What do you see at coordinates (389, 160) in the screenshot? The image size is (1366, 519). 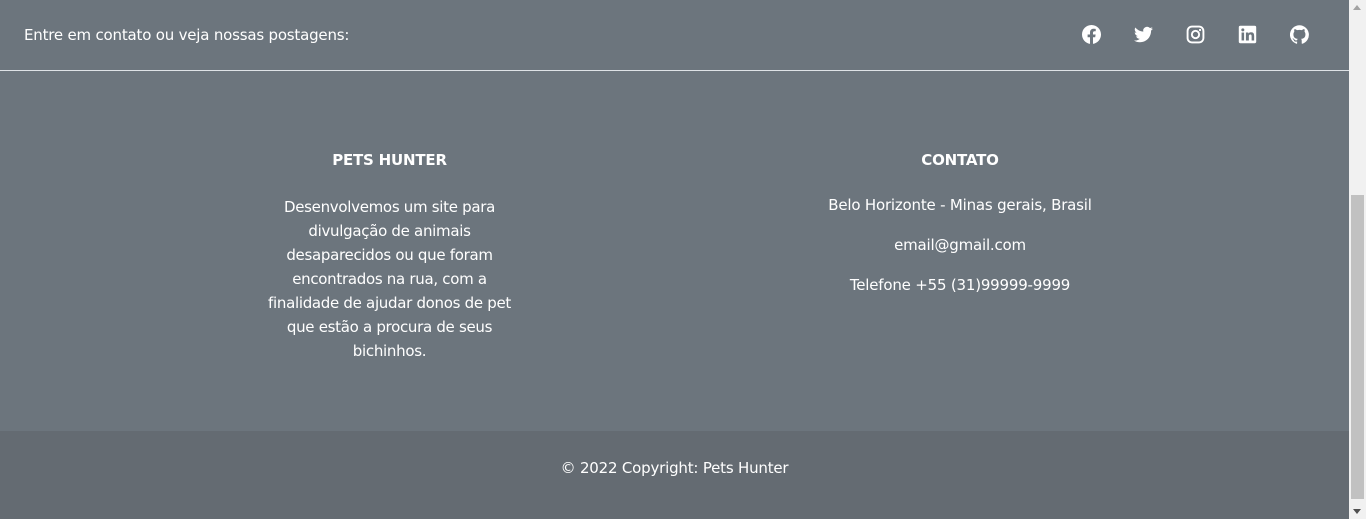 I see `about-title: PETS HUNTER` at bounding box center [389, 160].